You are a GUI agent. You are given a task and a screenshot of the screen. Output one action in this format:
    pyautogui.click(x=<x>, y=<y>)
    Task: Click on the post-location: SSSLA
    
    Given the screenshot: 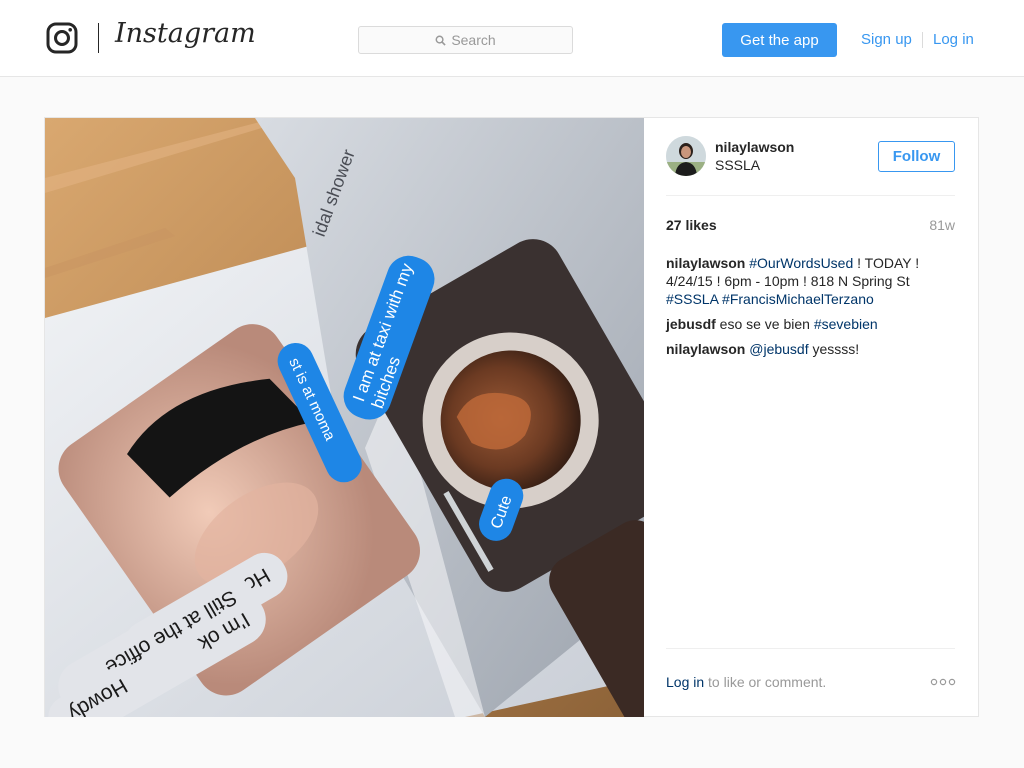 What is the action you would take?
    pyautogui.click(x=737, y=165)
    